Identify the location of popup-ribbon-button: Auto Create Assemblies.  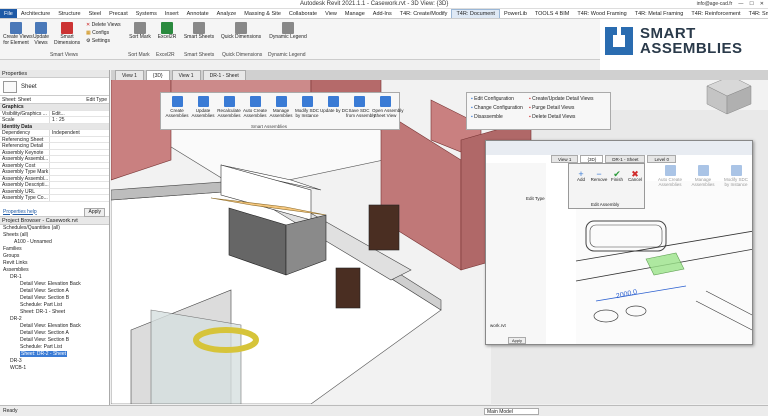
(670, 176).